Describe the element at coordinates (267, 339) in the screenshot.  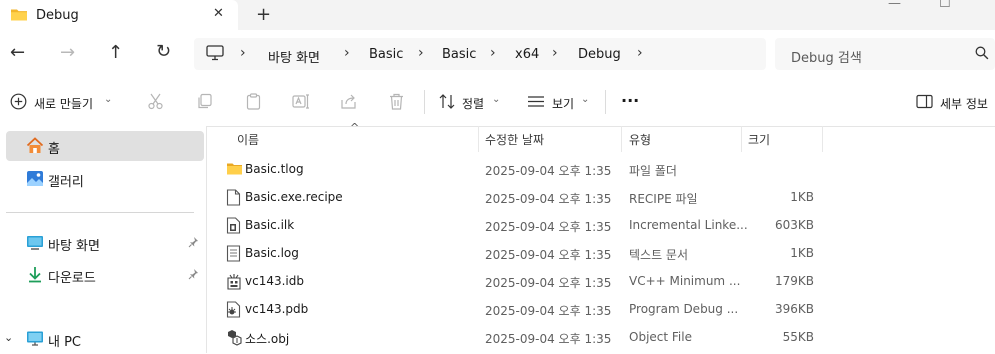
I see `file-name: 소스.obj` at that location.